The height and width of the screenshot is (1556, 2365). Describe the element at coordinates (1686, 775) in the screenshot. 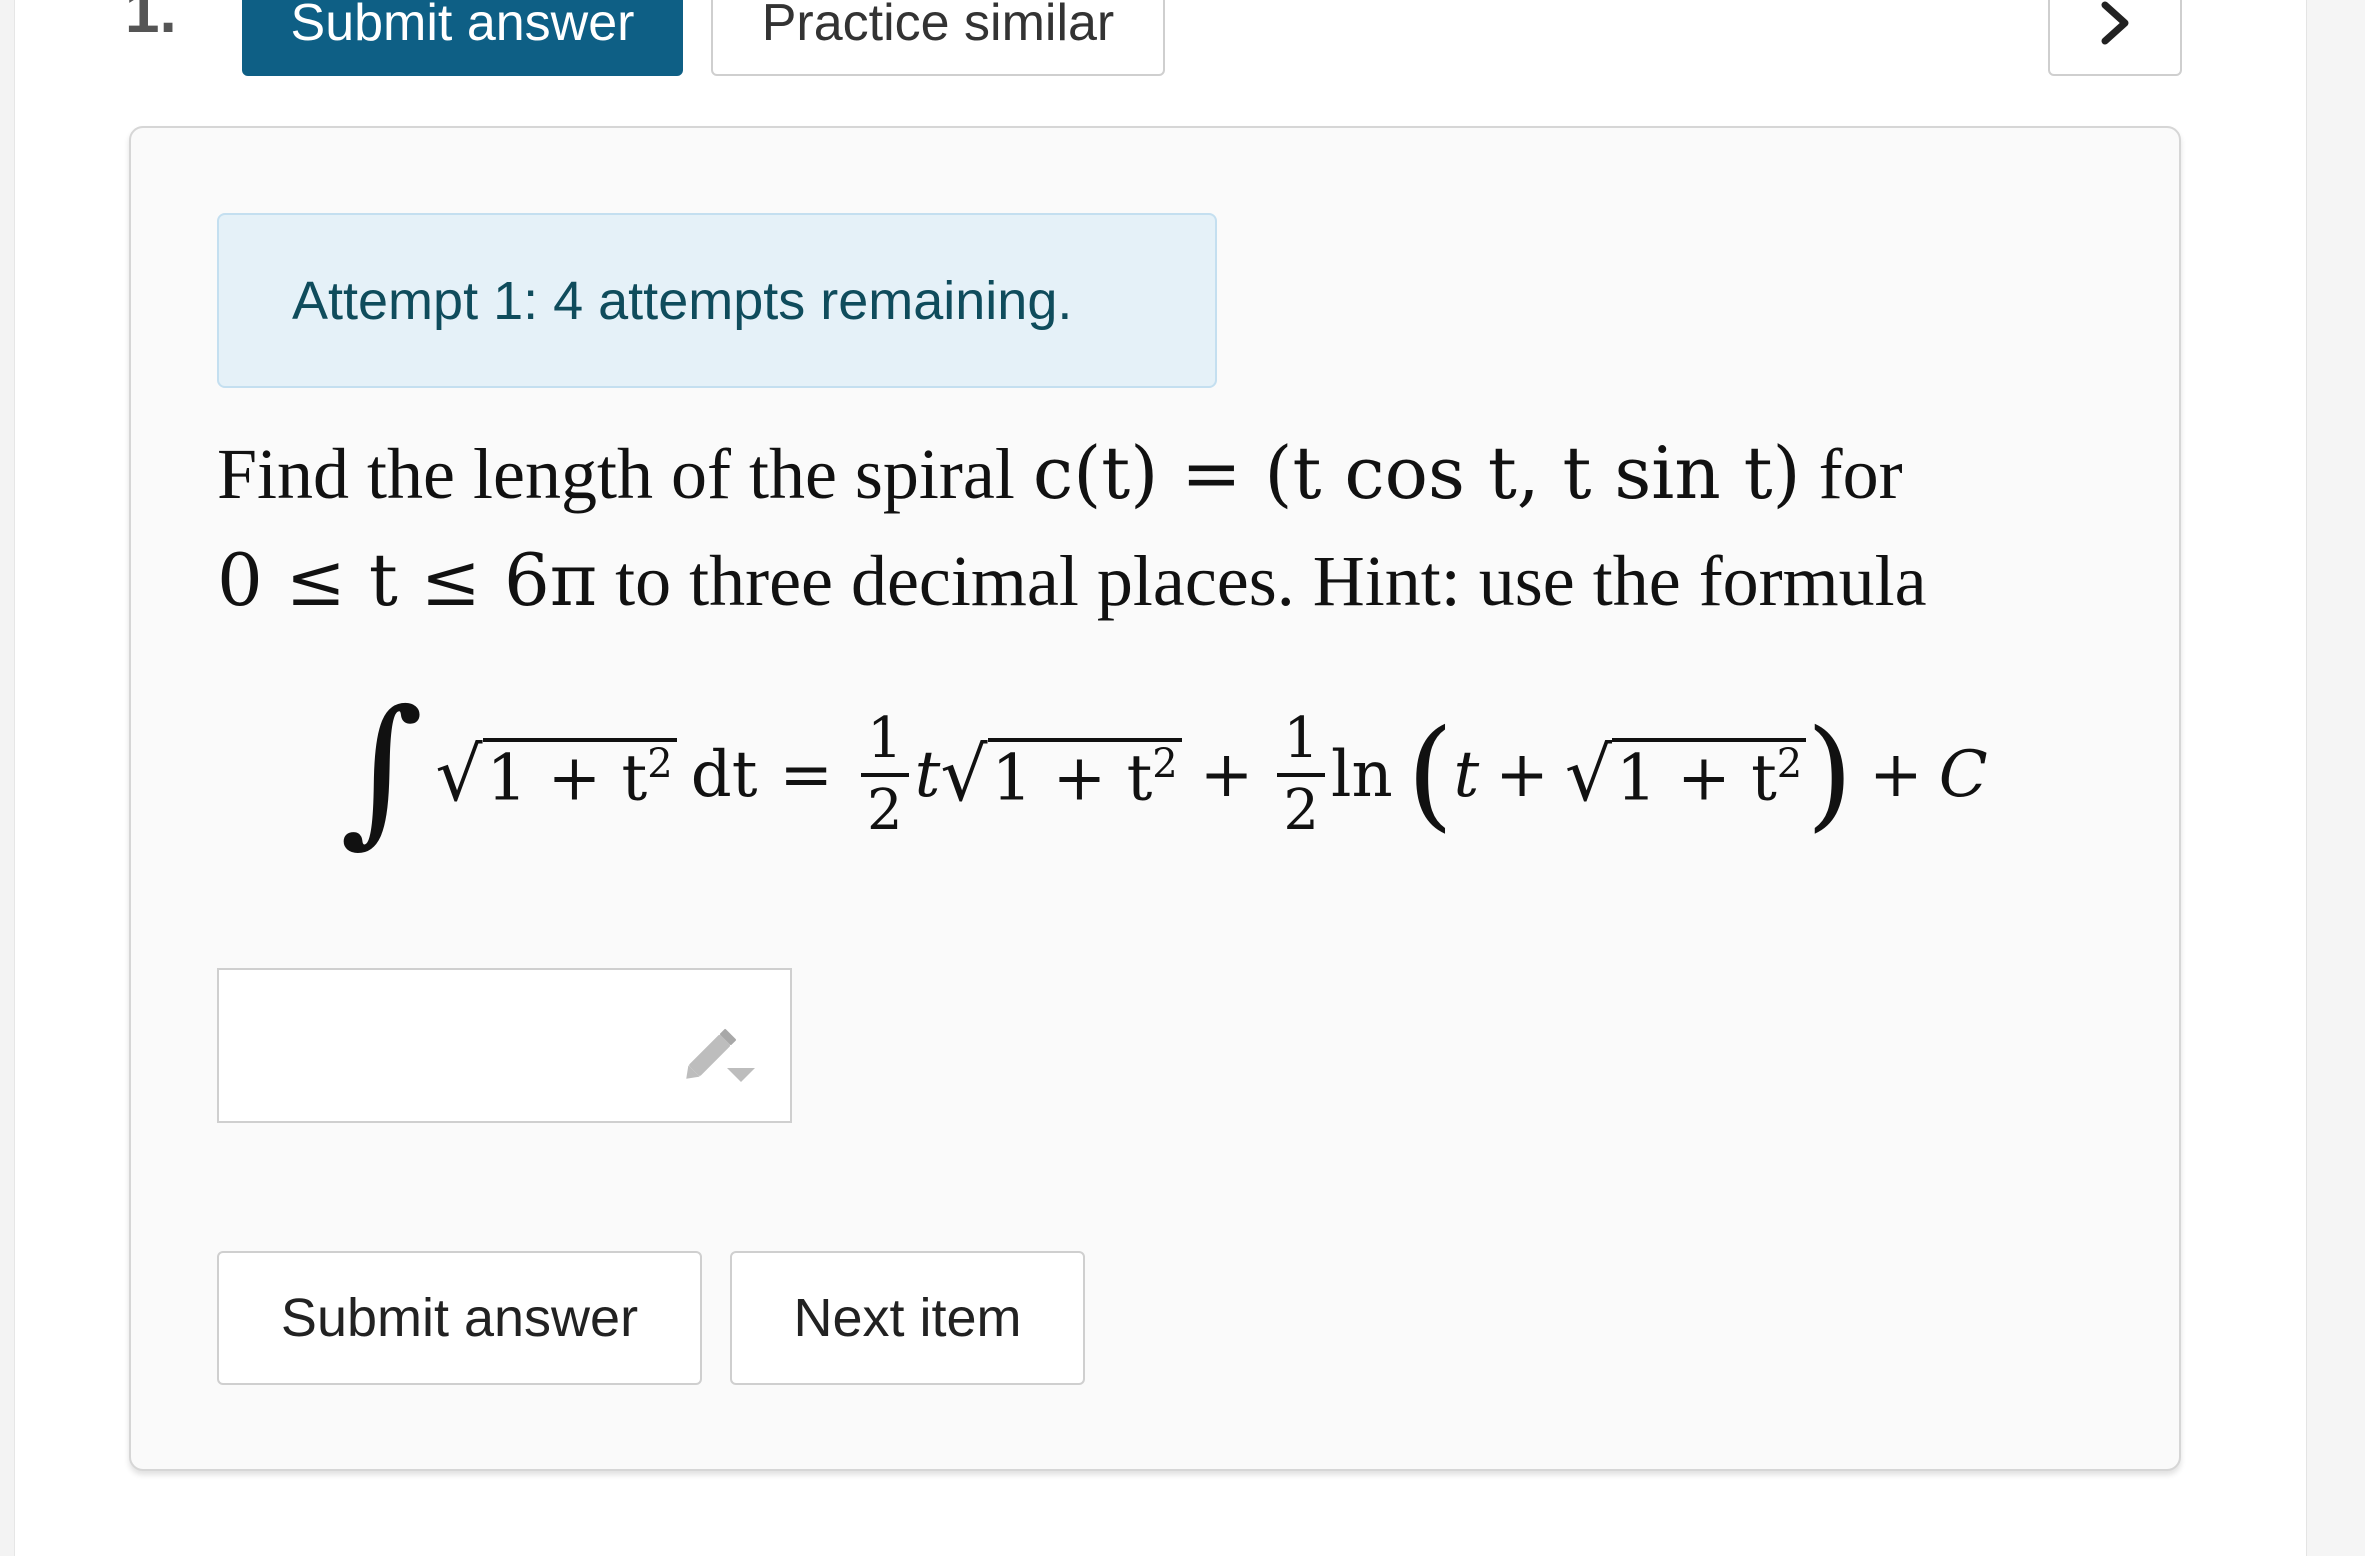

I see `sqrt-term-3: √ 1 + t2` at that location.